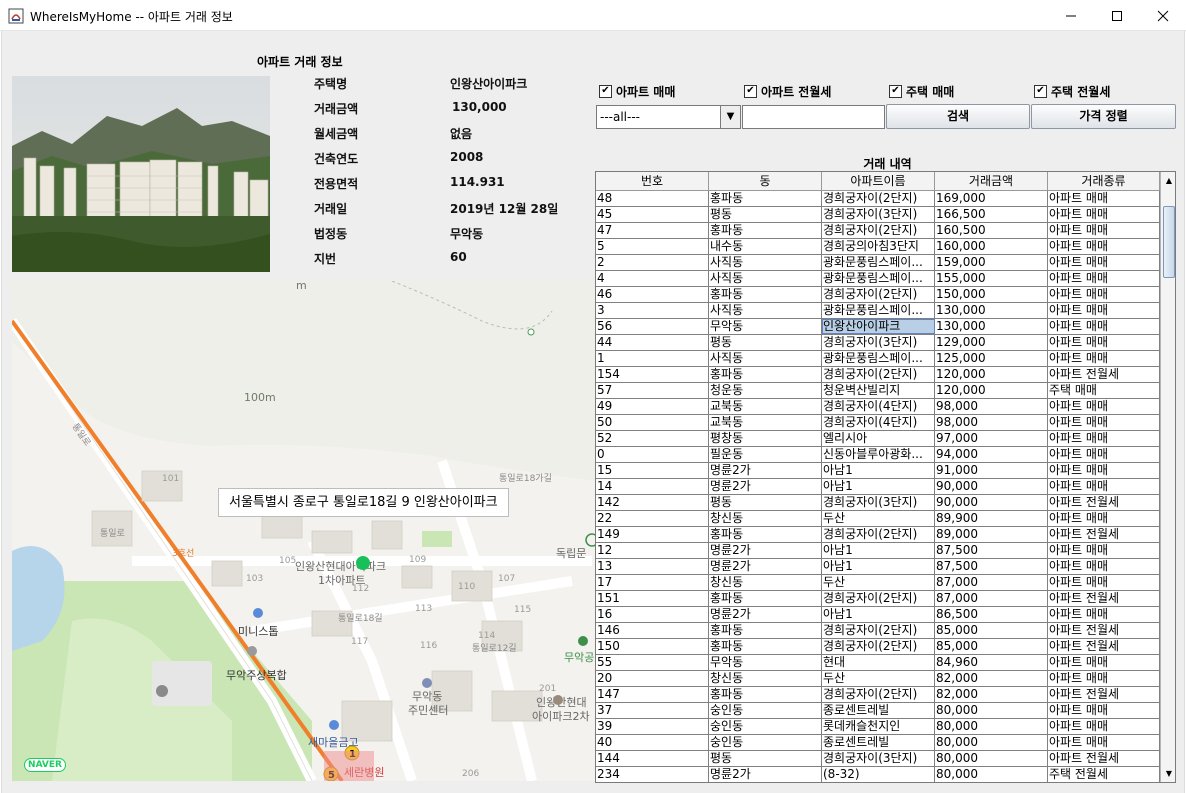 The image size is (1186, 793). I want to click on cell-amount: 87,500, so click(991, 566).